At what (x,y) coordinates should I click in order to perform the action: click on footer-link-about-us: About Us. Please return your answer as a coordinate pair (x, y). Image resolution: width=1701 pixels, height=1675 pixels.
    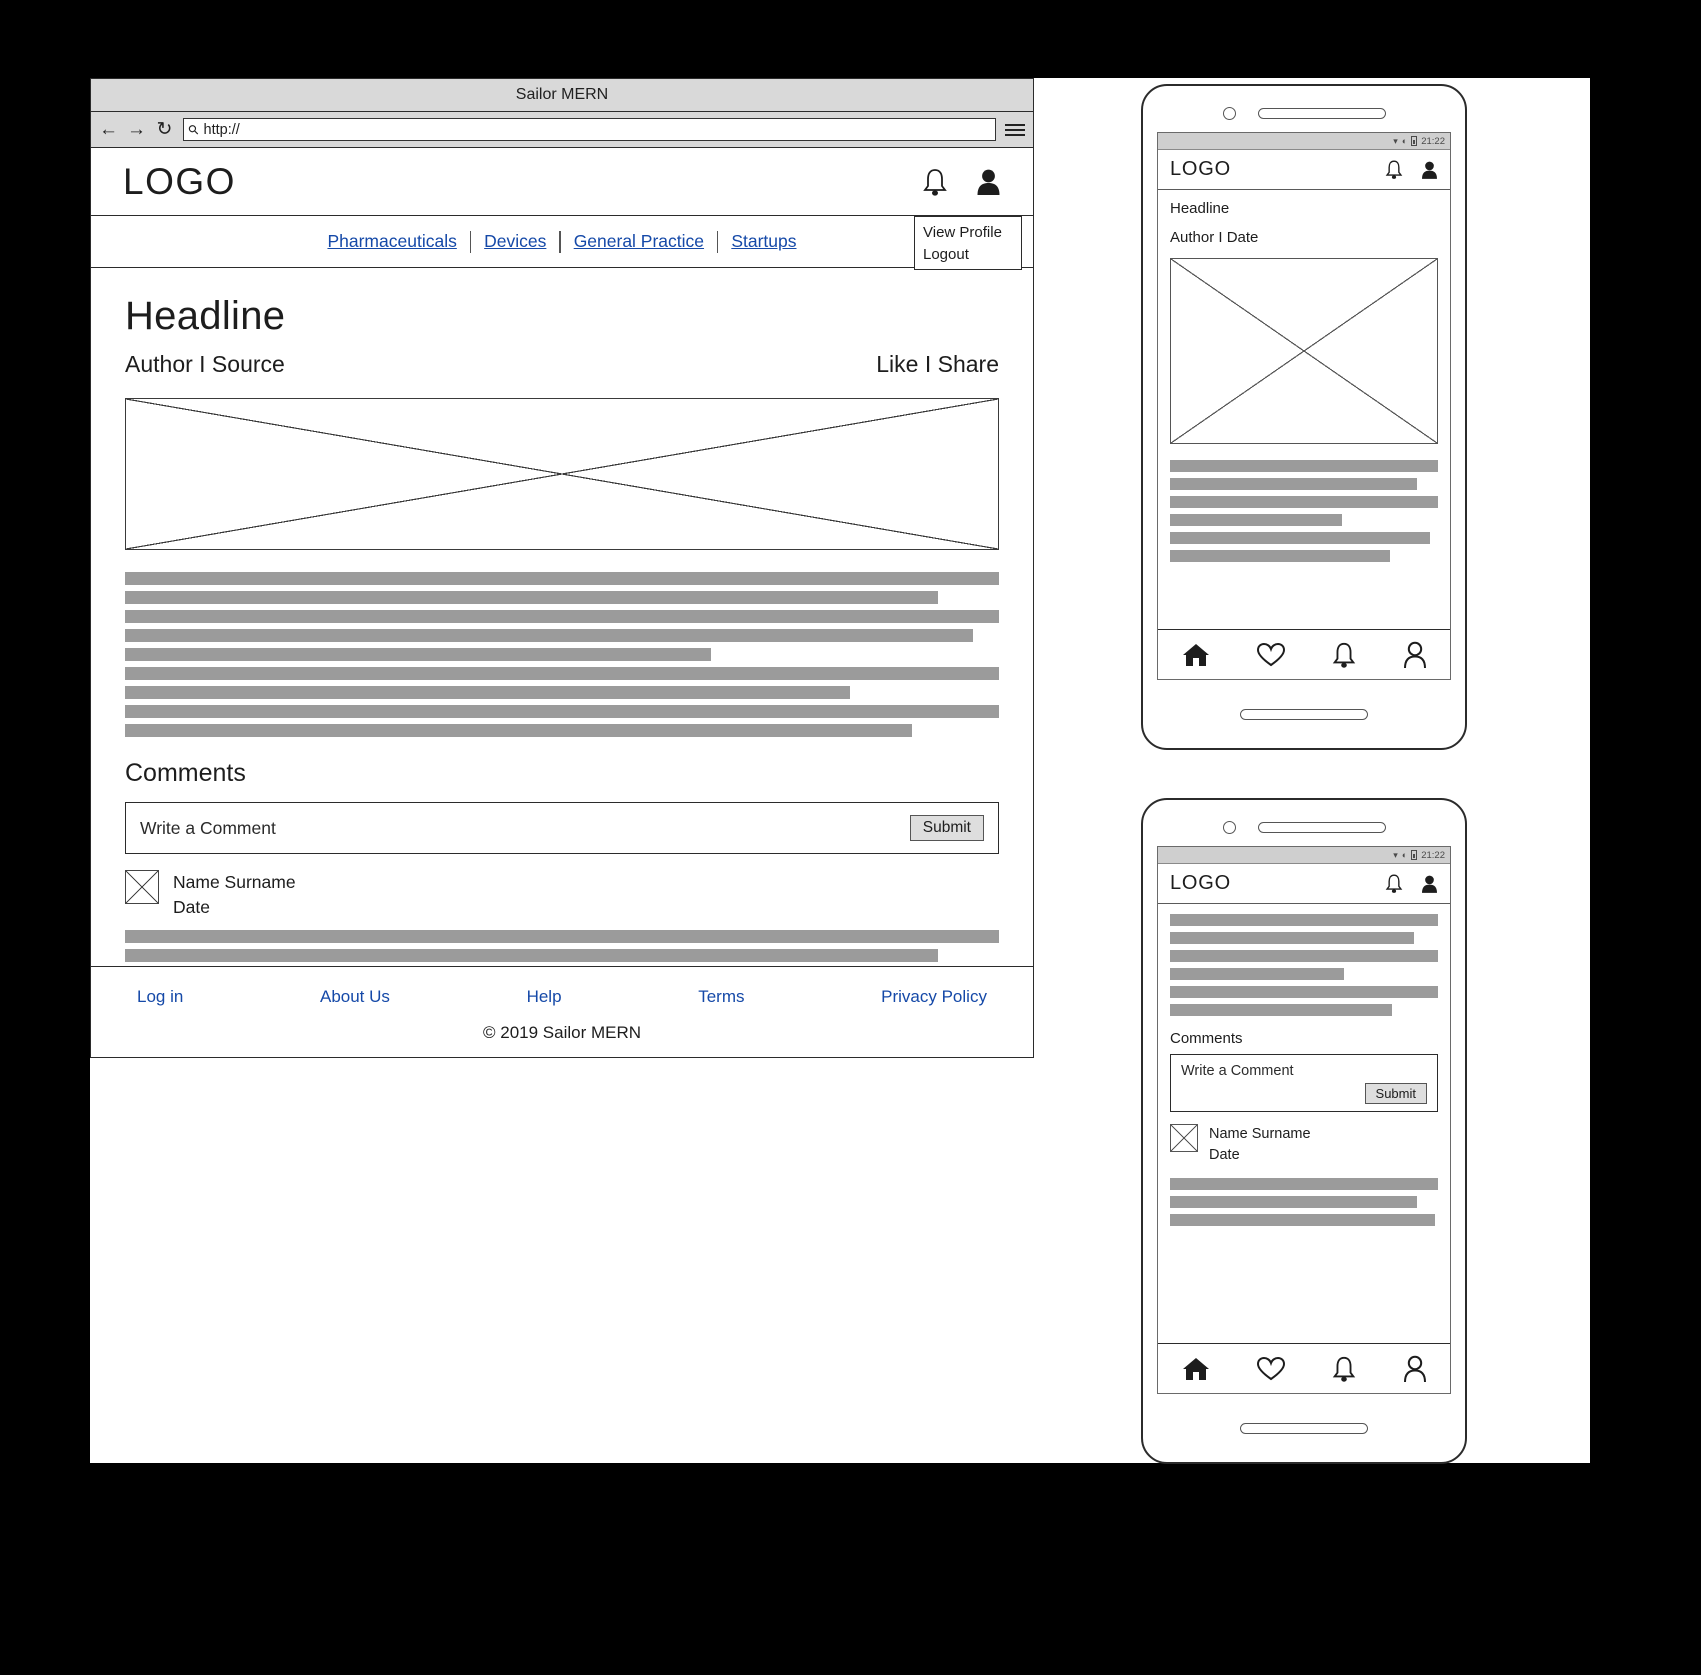
    Looking at the image, I should click on (355, 997).